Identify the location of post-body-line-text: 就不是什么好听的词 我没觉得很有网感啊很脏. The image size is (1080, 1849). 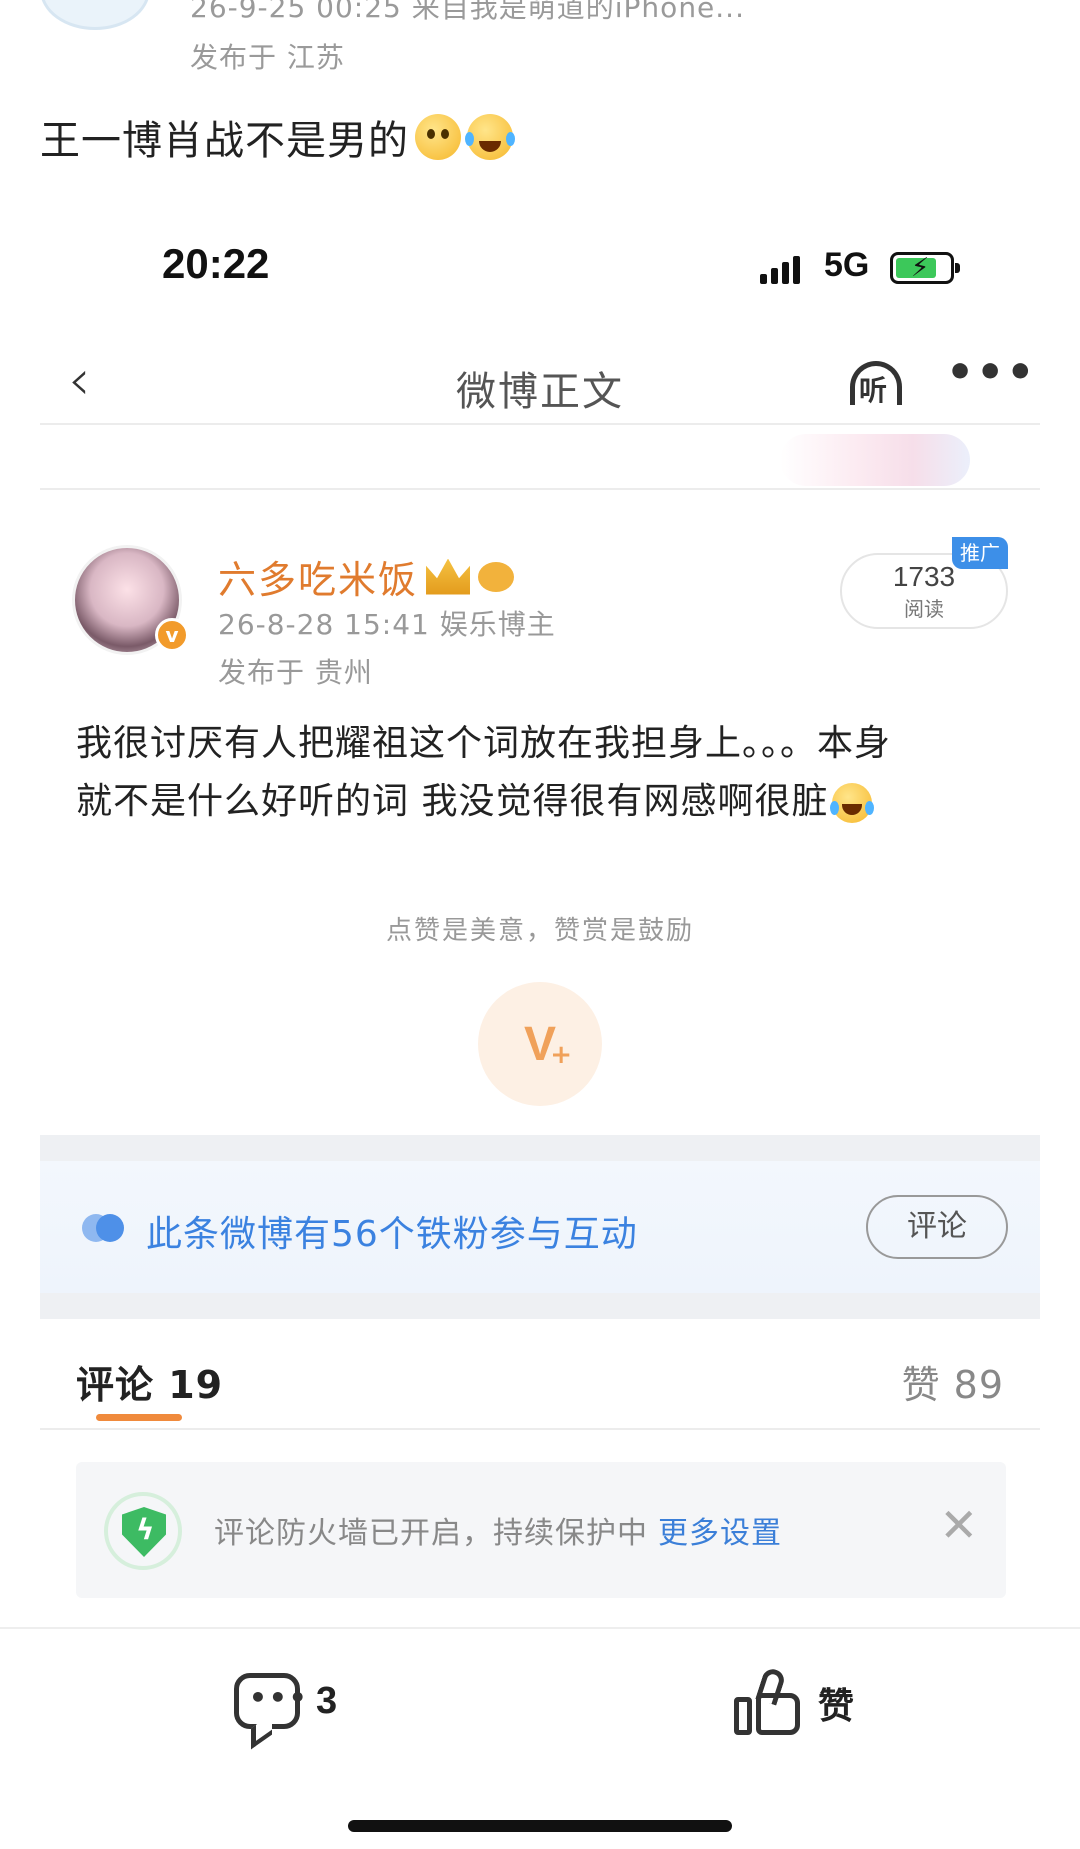
(452, 801).